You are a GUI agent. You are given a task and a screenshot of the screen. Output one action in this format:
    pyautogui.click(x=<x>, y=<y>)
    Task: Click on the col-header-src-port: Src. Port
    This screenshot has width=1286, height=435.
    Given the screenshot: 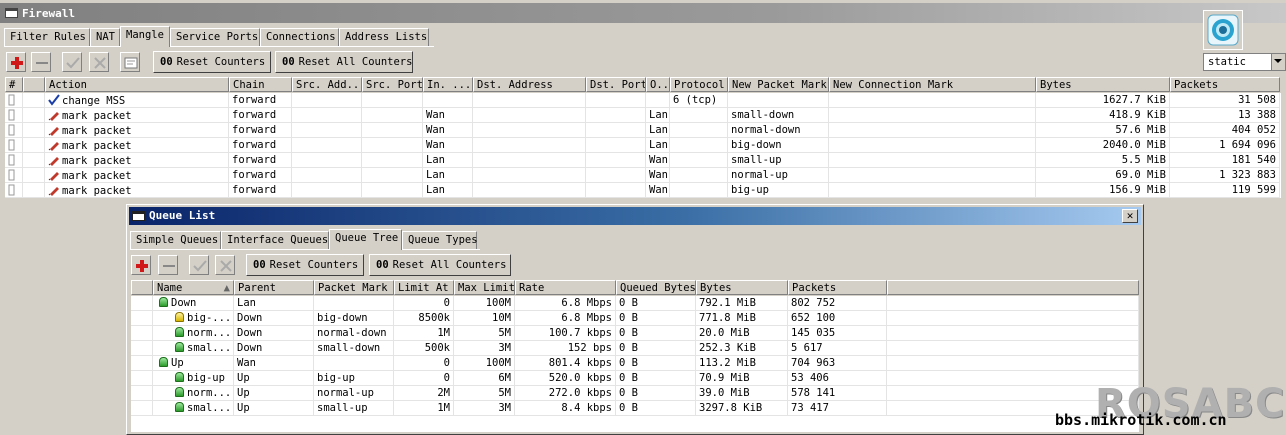 What is the action you would take?
    pyautogui.click(x=392, y=84)
    